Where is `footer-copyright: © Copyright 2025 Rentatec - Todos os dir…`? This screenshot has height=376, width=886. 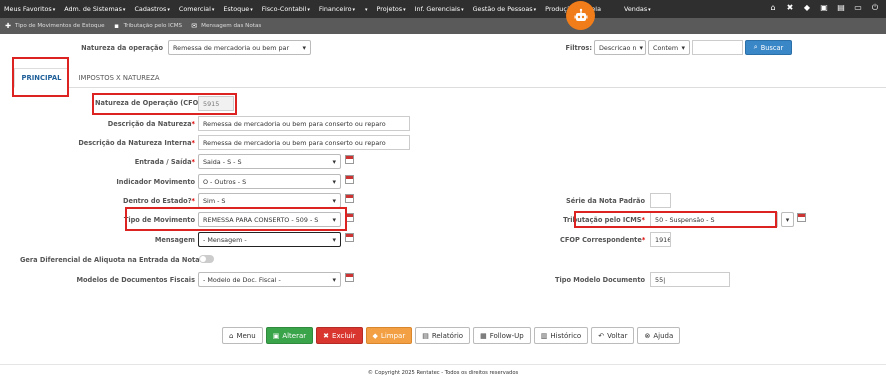
footer-copyright: © Copyright 2025 Rentatec - Todos os dir… is located at coordinates (443, 373).